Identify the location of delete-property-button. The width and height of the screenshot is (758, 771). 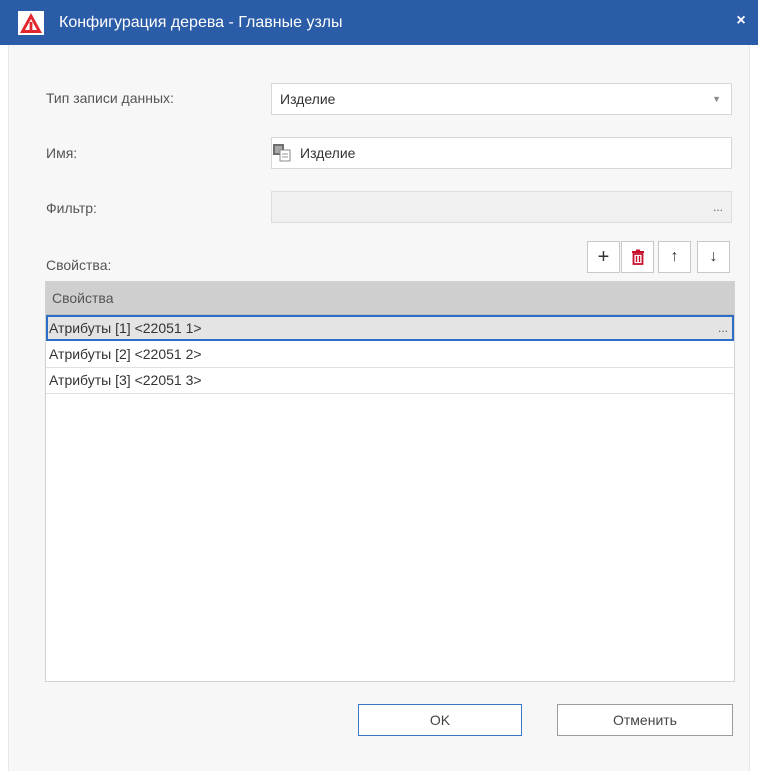
(637, 257).